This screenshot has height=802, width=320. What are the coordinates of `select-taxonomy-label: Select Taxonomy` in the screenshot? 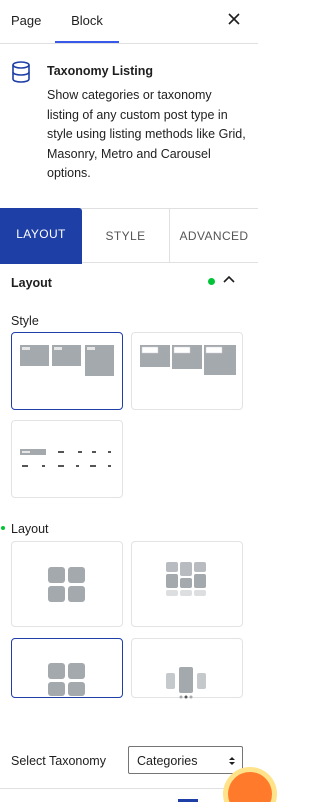 It's located at (58, 761).